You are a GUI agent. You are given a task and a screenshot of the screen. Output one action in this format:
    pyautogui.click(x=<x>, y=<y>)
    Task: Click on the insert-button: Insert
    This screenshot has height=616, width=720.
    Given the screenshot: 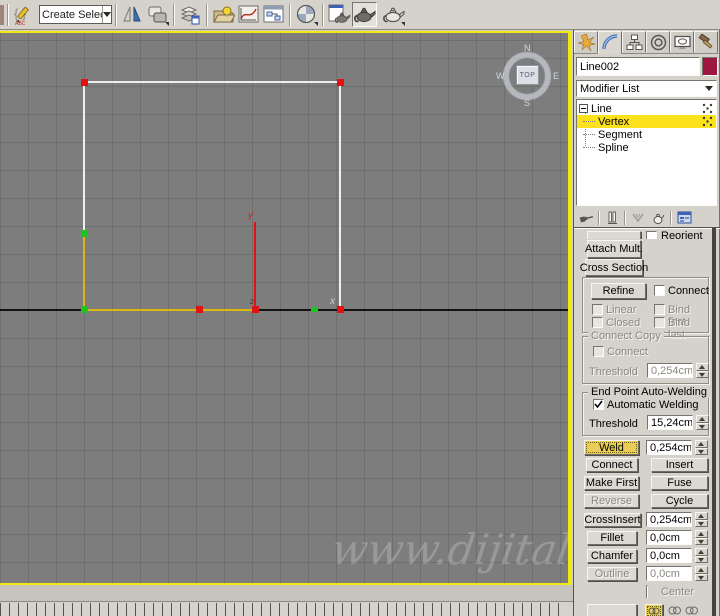 What is the action you would take?
    pyautogui.click(x=679, y=465)
    